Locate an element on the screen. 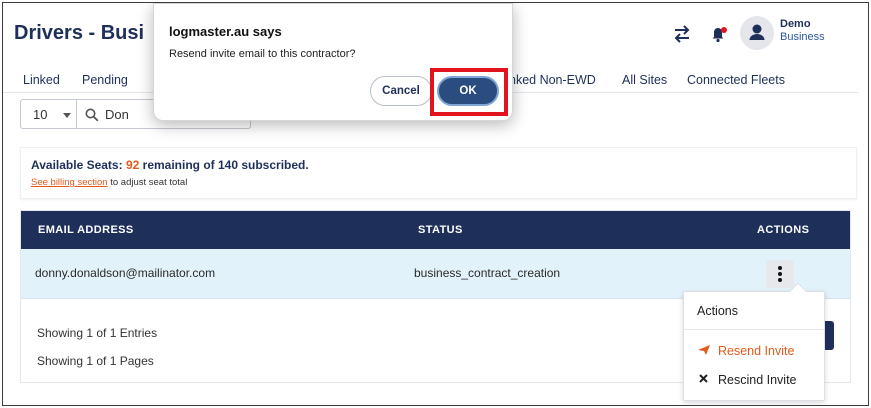 This screenshot has height=408, width=871. billing-note-text: to adjust seat total is located at coordinates (149, 182).